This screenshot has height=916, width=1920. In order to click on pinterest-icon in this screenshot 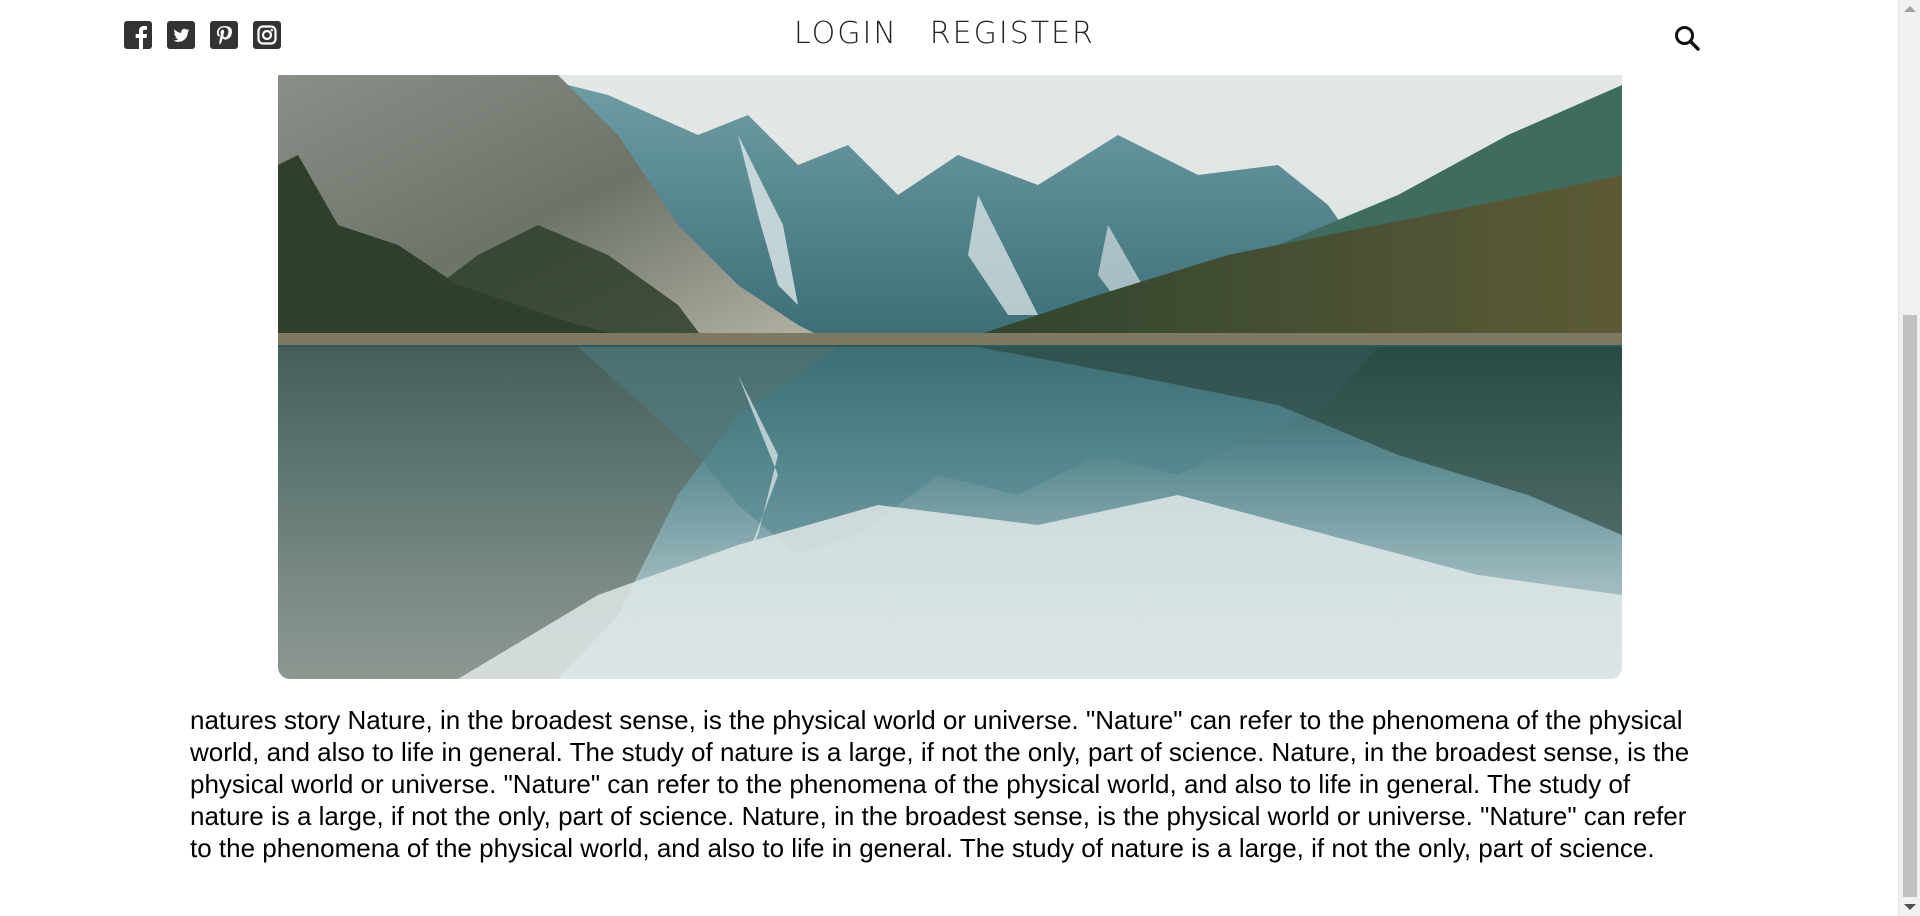, I will do `click(224, 35)`.